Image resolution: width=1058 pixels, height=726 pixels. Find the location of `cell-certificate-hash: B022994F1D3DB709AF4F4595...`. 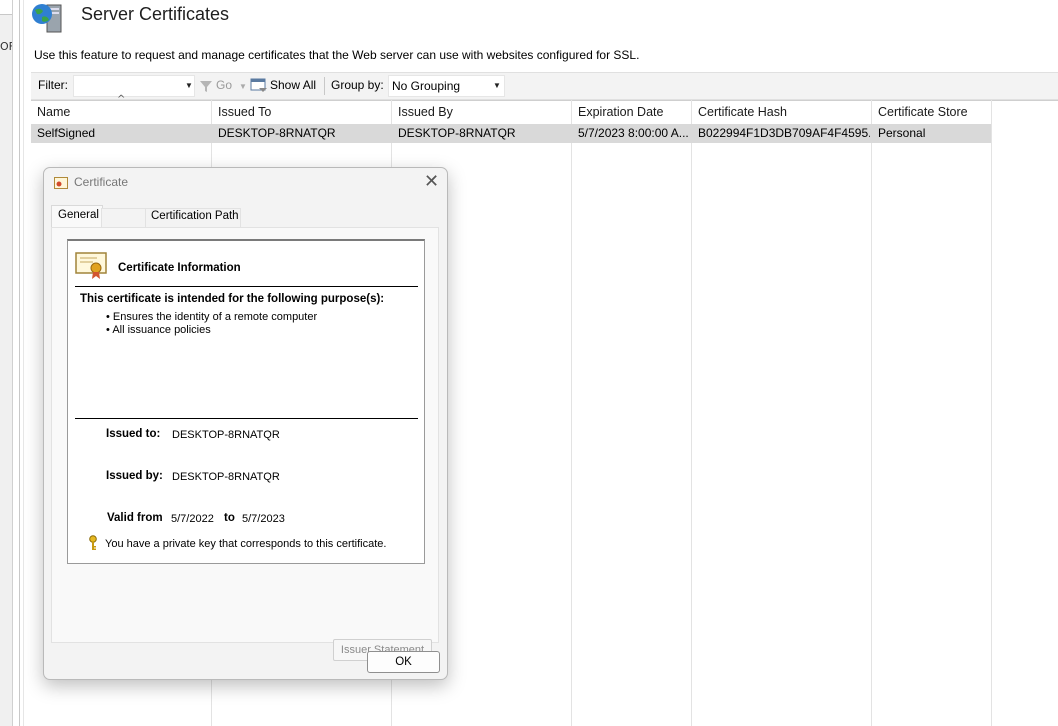

cell-certificate-hash: B022994F1D3DB709AF4F4595... is located at coordinates (784, 133).